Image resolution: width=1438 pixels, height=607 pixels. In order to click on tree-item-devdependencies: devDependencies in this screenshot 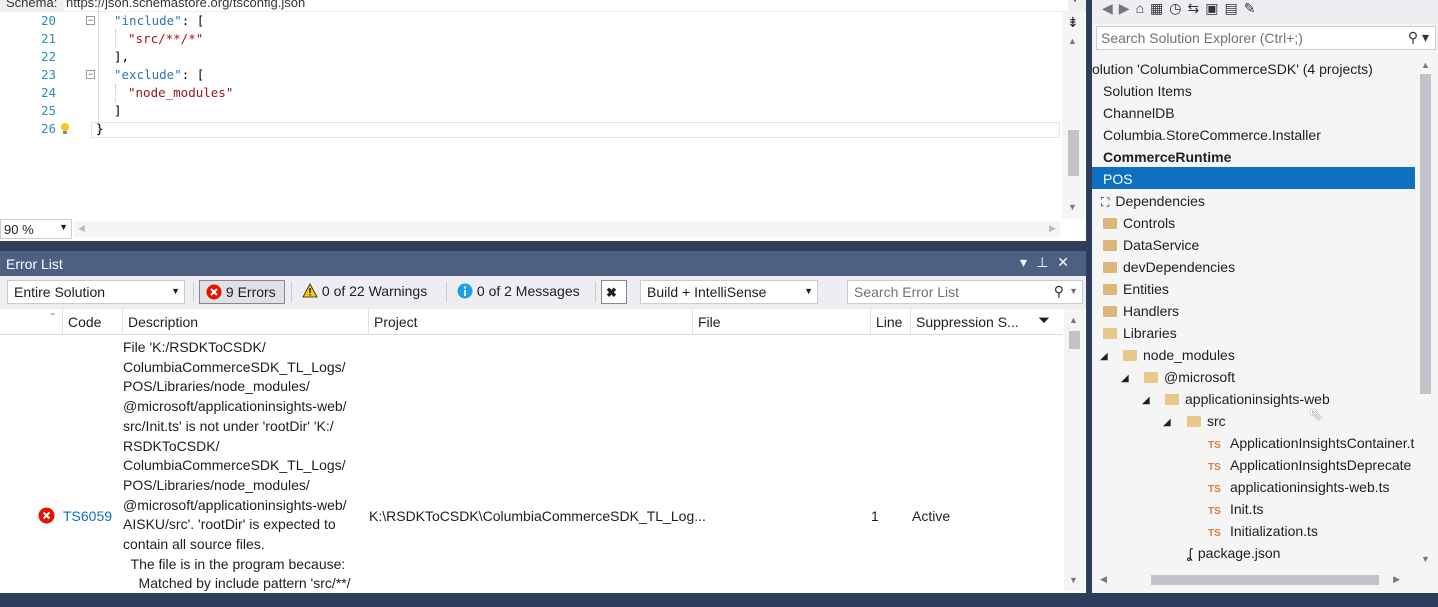, I will do `click(1169, 267)`.